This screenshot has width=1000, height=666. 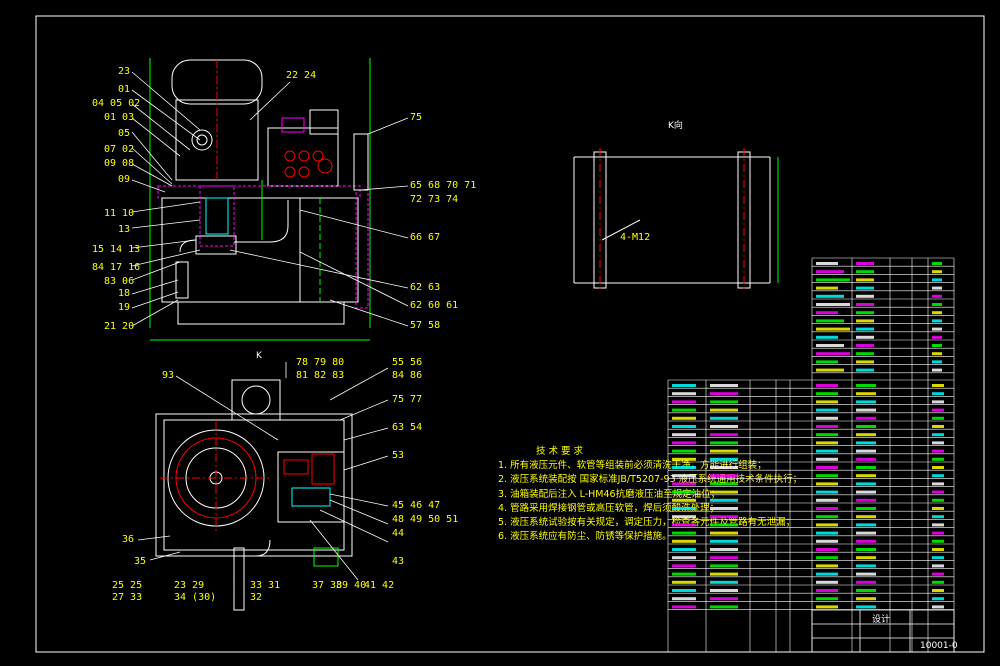 What do you see at coordinates (124, 307) in the screenshot?
I see `callout: 19` at bounding box center [124, 307].